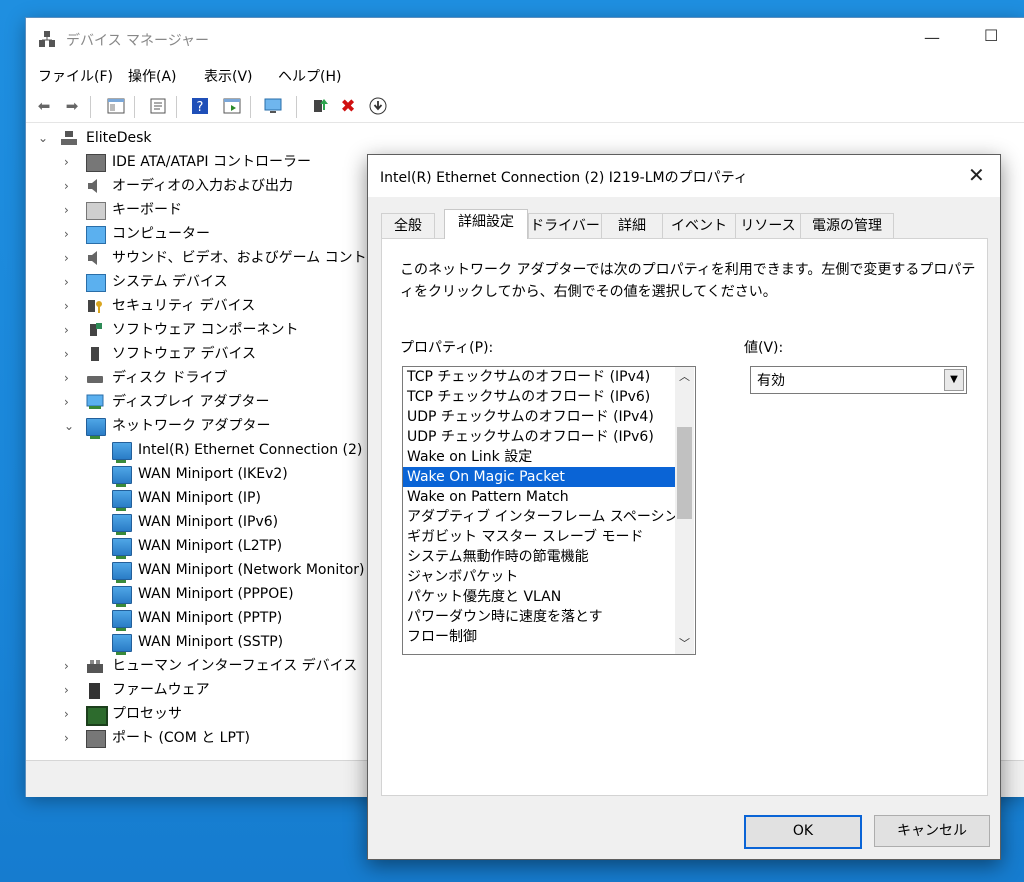 Image resolution: width=1024 pixels, height=882 pixels. I want to click on tree-item: › ディスク ドライブ, so click(198, 378).